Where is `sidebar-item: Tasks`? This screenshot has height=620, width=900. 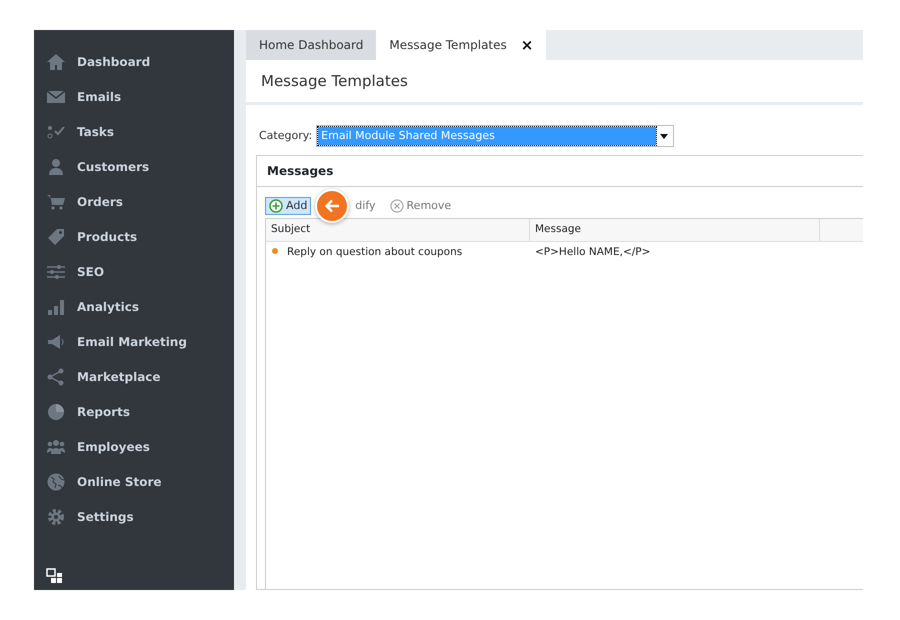 sidebar-item: Tasks is located at coordinates (134, 131).